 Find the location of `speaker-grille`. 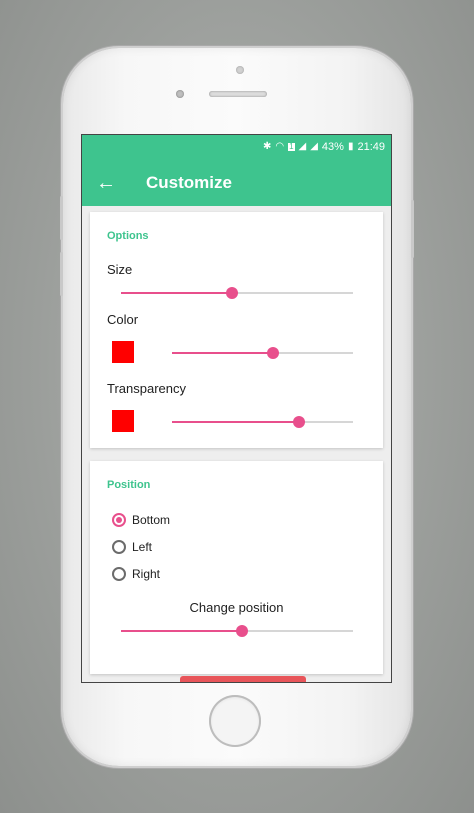

speaker-grille is located at coordinates (238, 94).